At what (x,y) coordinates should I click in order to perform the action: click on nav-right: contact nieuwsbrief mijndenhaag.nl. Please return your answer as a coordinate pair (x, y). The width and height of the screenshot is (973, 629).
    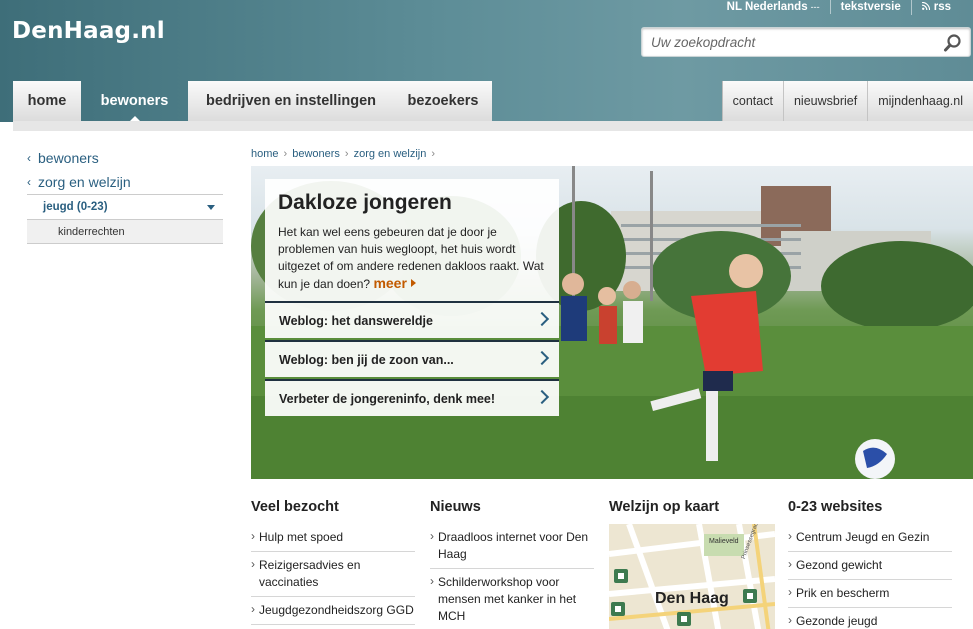
    Looking at the image, I should click on (847, 101).